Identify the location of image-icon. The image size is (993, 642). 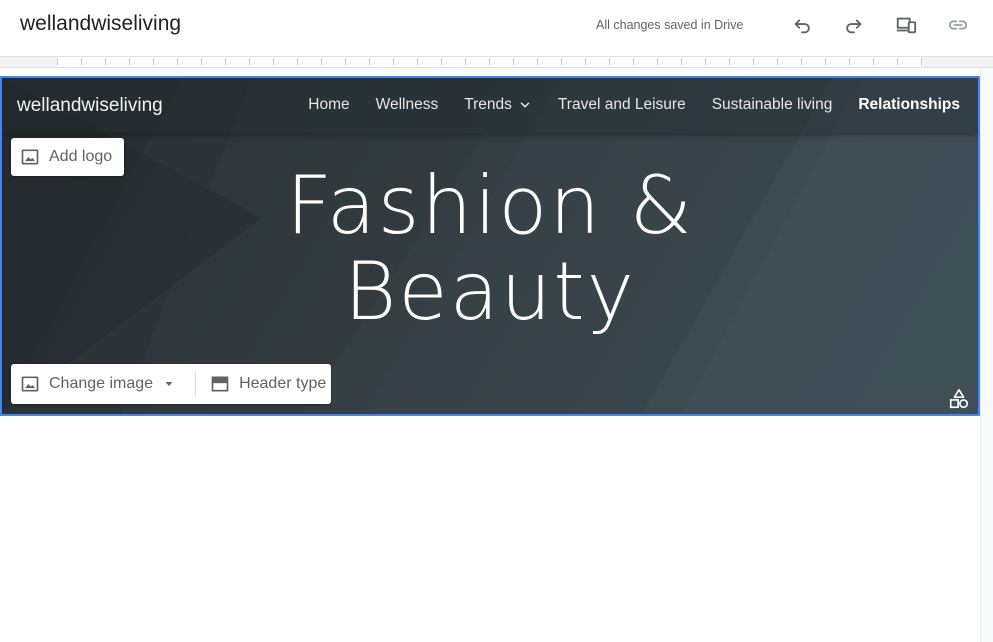
(30, 384).